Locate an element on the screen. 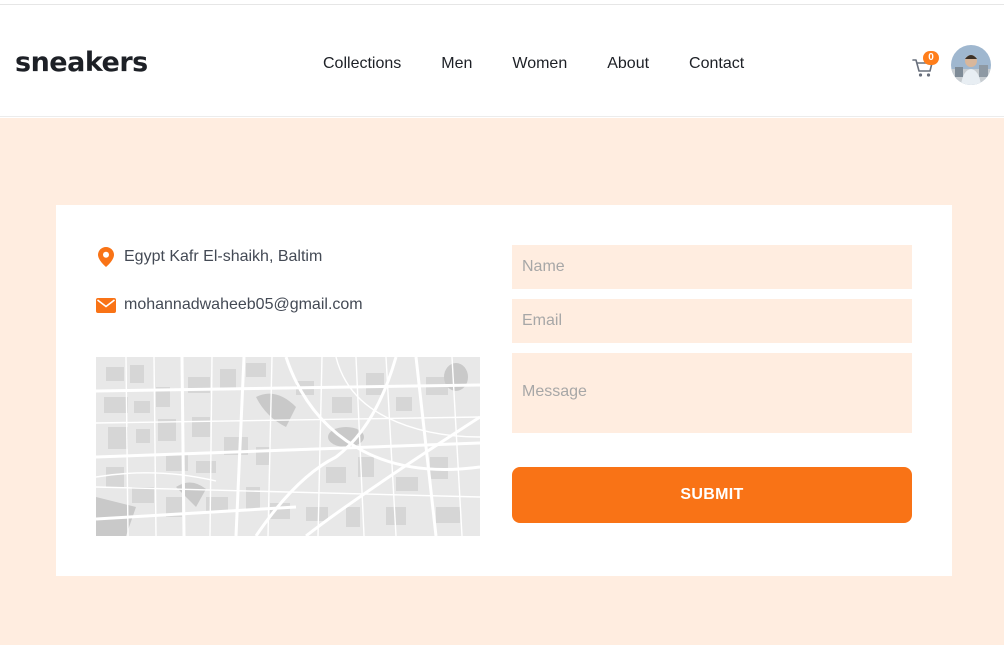 The image size is (1004, 645). email-info: mohannadwaheeb05@gmail.com is located at coordinates (229, 305).